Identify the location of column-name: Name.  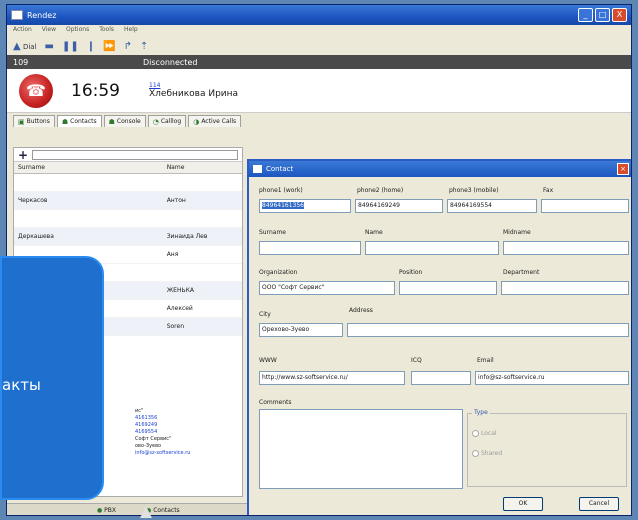
(202, 167).